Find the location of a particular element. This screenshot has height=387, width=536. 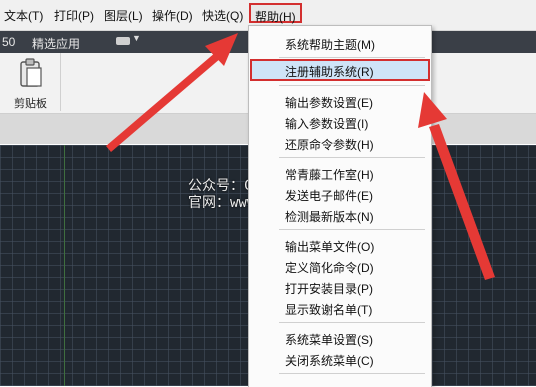

clipboard-panel: 剪贴板 is located at coordinates (32, 82).